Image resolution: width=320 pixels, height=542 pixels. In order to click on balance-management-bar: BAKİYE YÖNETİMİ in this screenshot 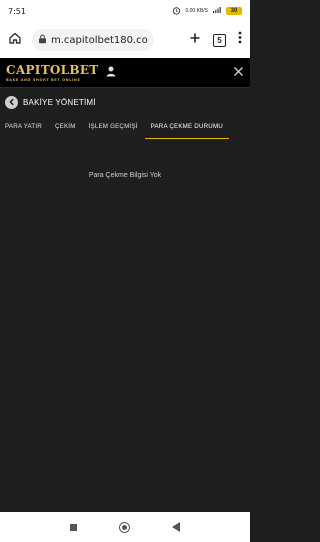, I will do `click(125, 102)`.